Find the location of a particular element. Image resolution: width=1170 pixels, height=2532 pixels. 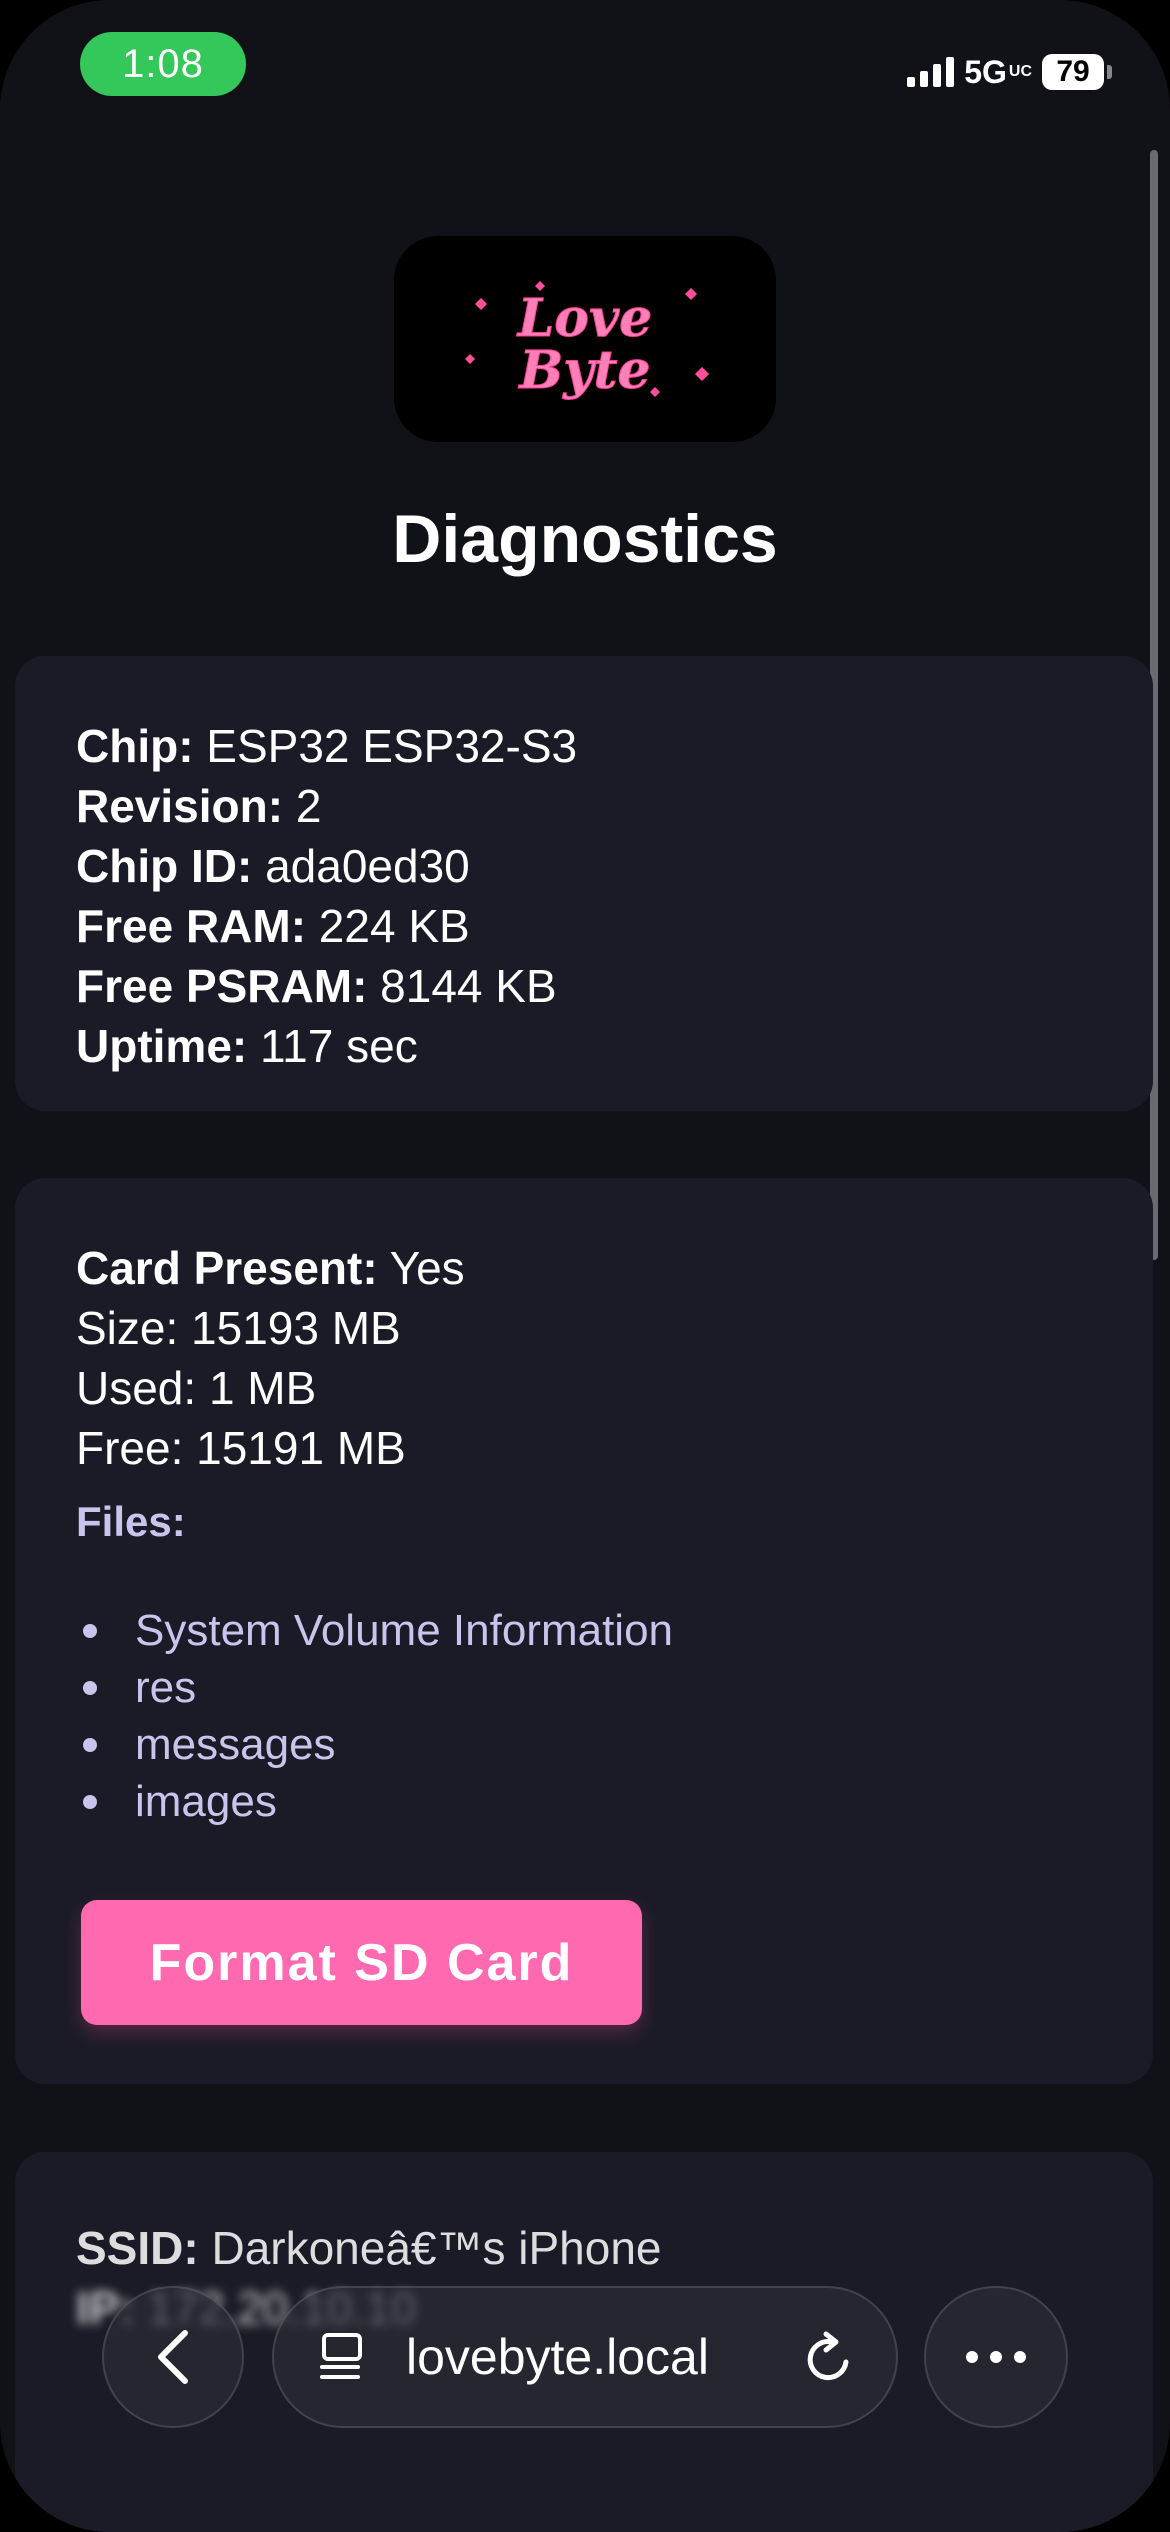

battery-level: 79 is located at coordinates (1073, 71).